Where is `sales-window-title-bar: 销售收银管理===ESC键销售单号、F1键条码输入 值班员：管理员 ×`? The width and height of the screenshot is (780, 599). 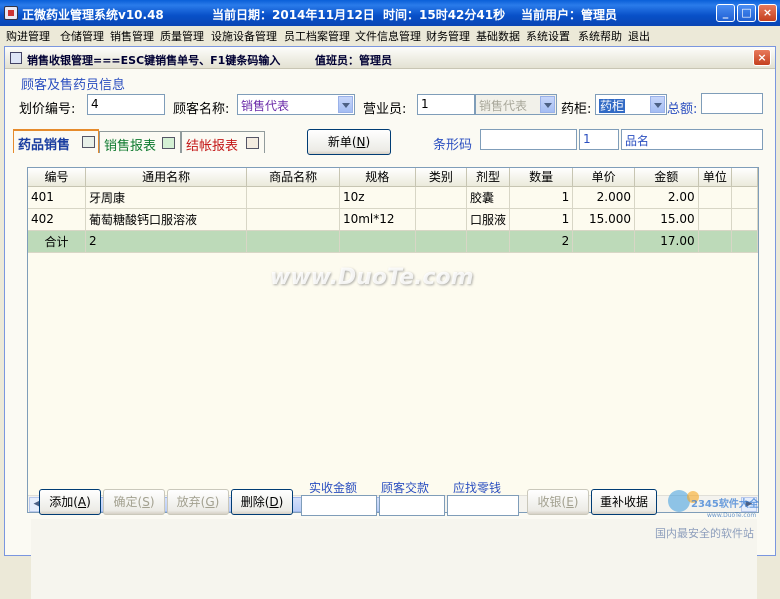
sales-window-title-bar: 销售收银管理===ESC键销售单号、F1键条码输入 值班员：管理员 × is located at coordinates (390, 58).